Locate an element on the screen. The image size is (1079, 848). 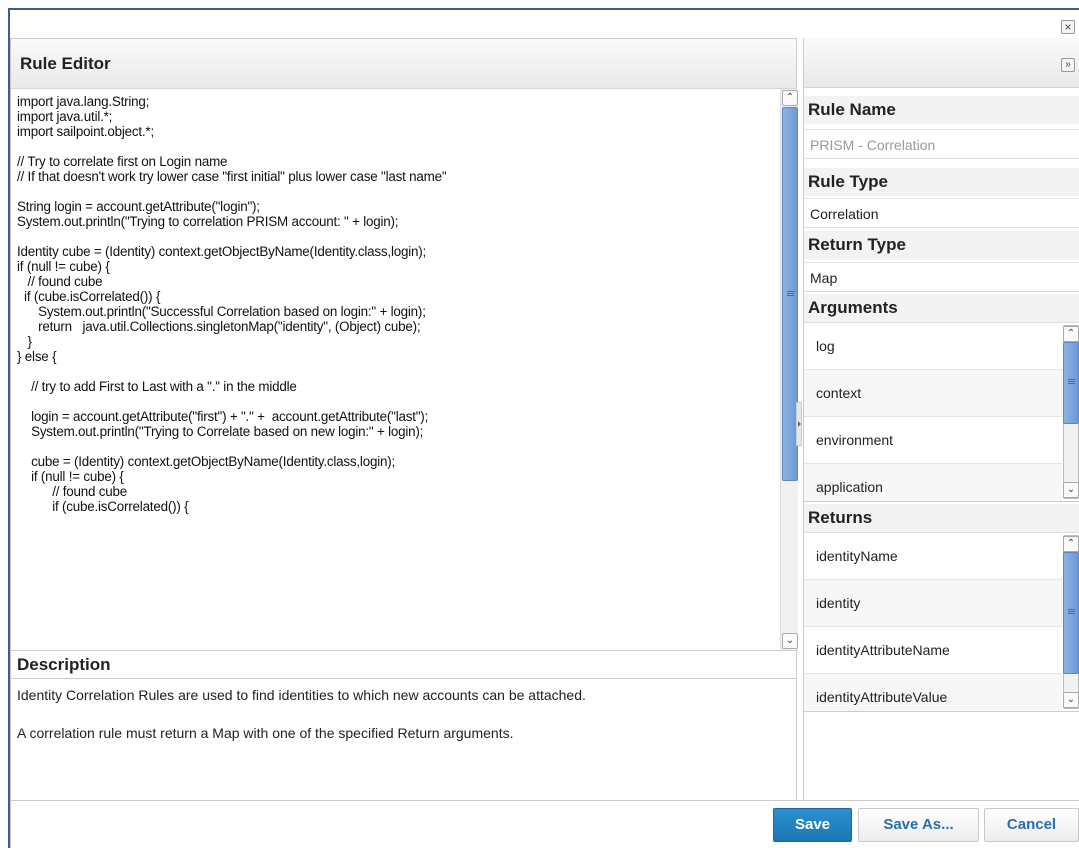
list-item: context is located at coordinates (933, 393).